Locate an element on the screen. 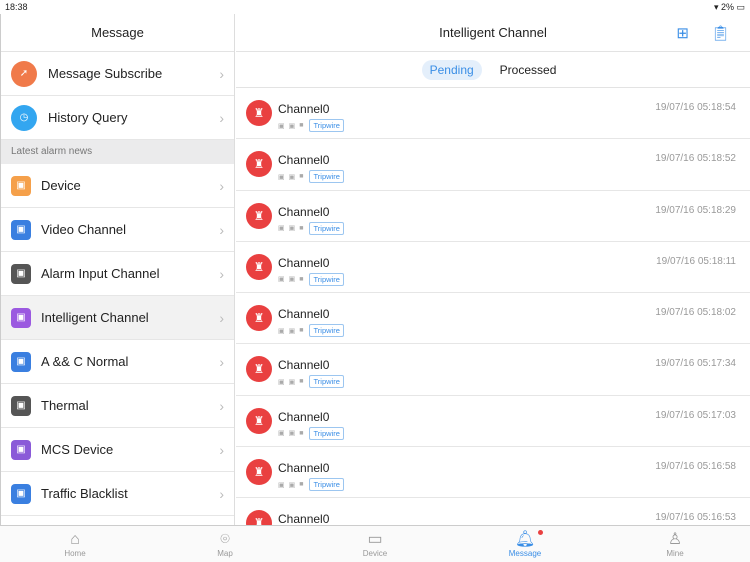  item-label: Traffic Blacklist is located at coordinates (84, 493).